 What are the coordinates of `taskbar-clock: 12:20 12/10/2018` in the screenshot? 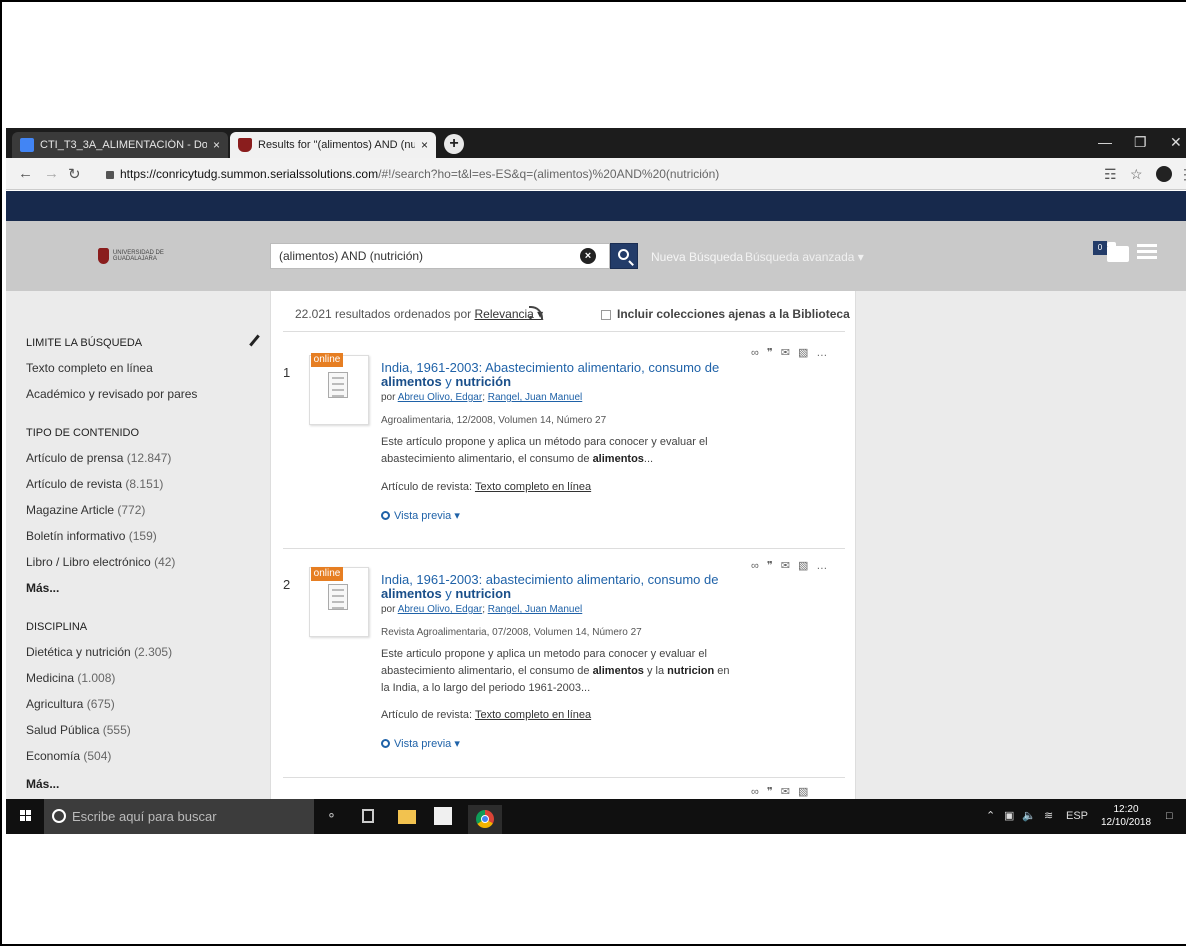 It's located at (1126, 816).